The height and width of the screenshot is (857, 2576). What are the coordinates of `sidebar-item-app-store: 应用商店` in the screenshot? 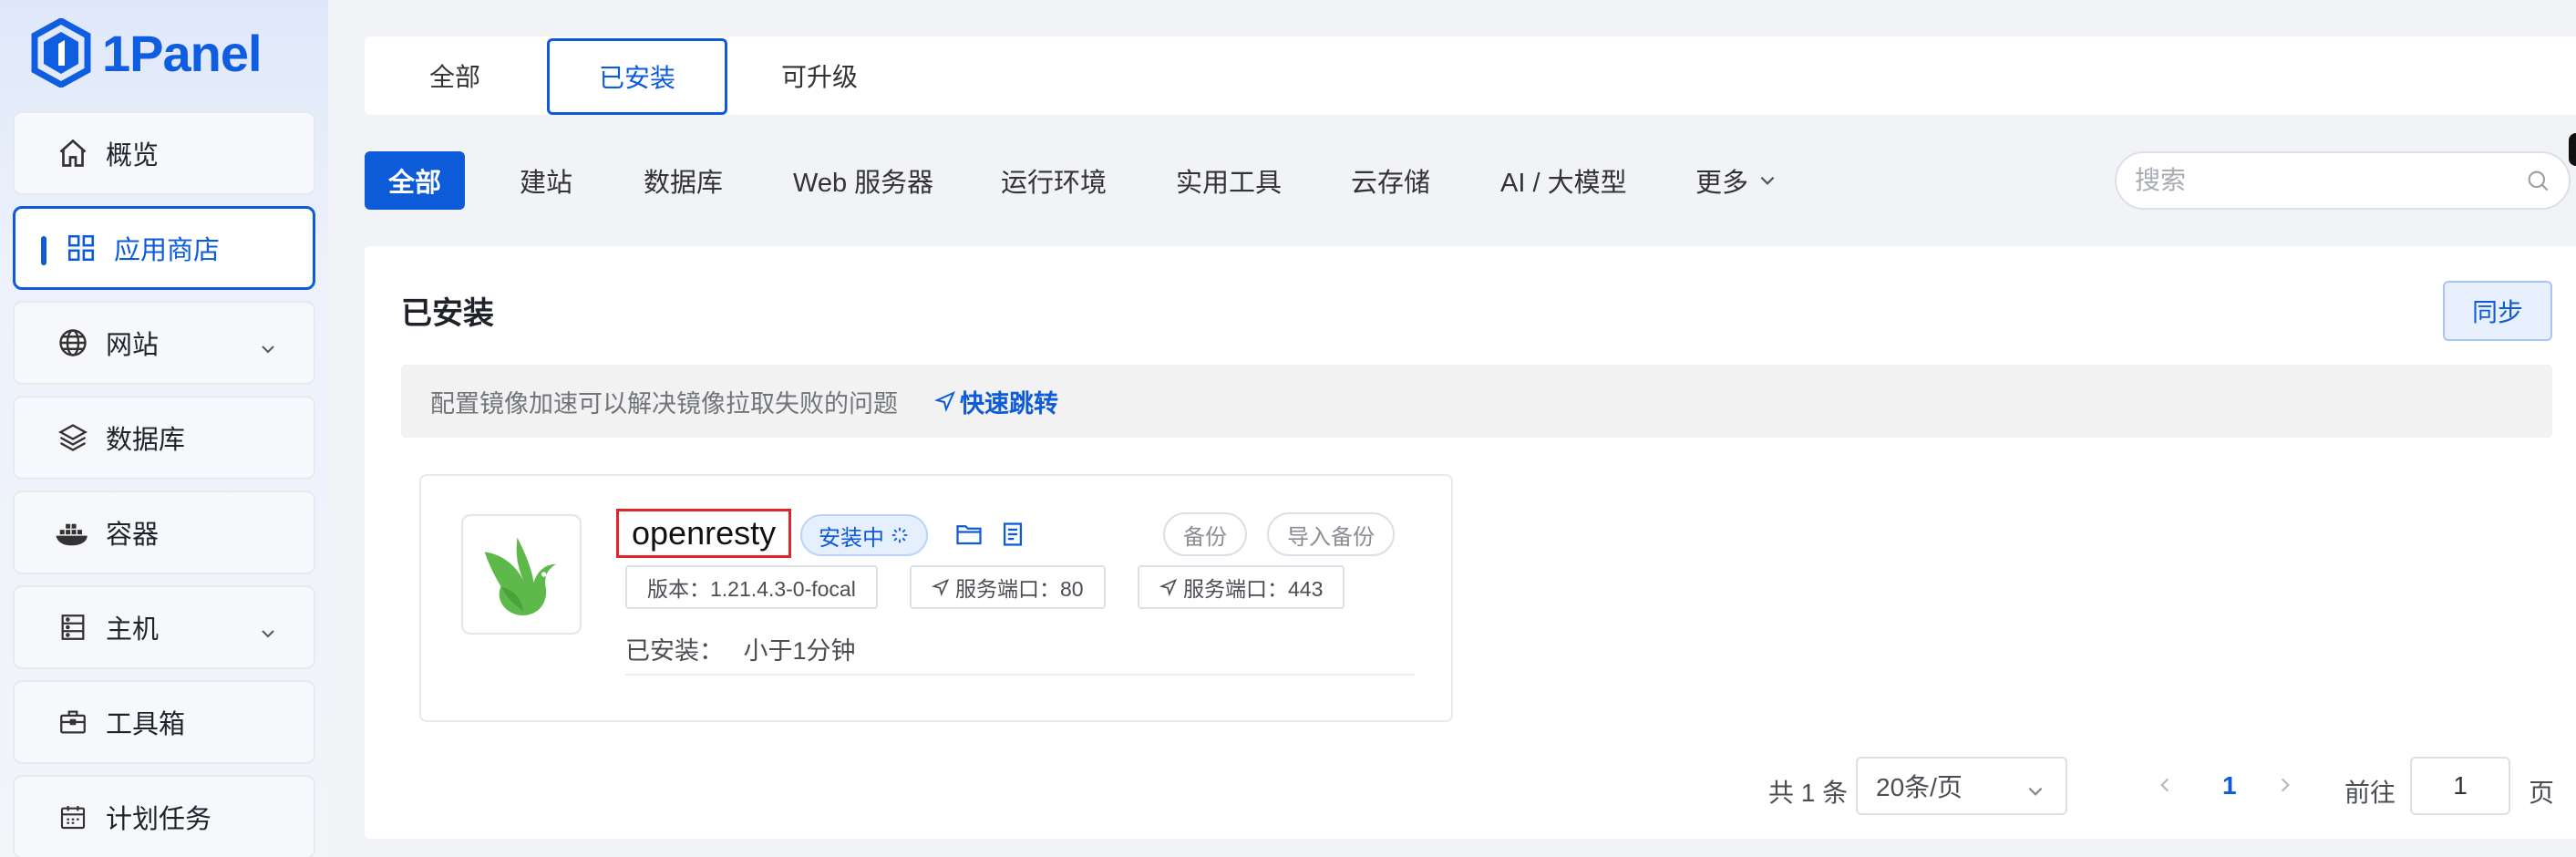 It's located at (164, 248).